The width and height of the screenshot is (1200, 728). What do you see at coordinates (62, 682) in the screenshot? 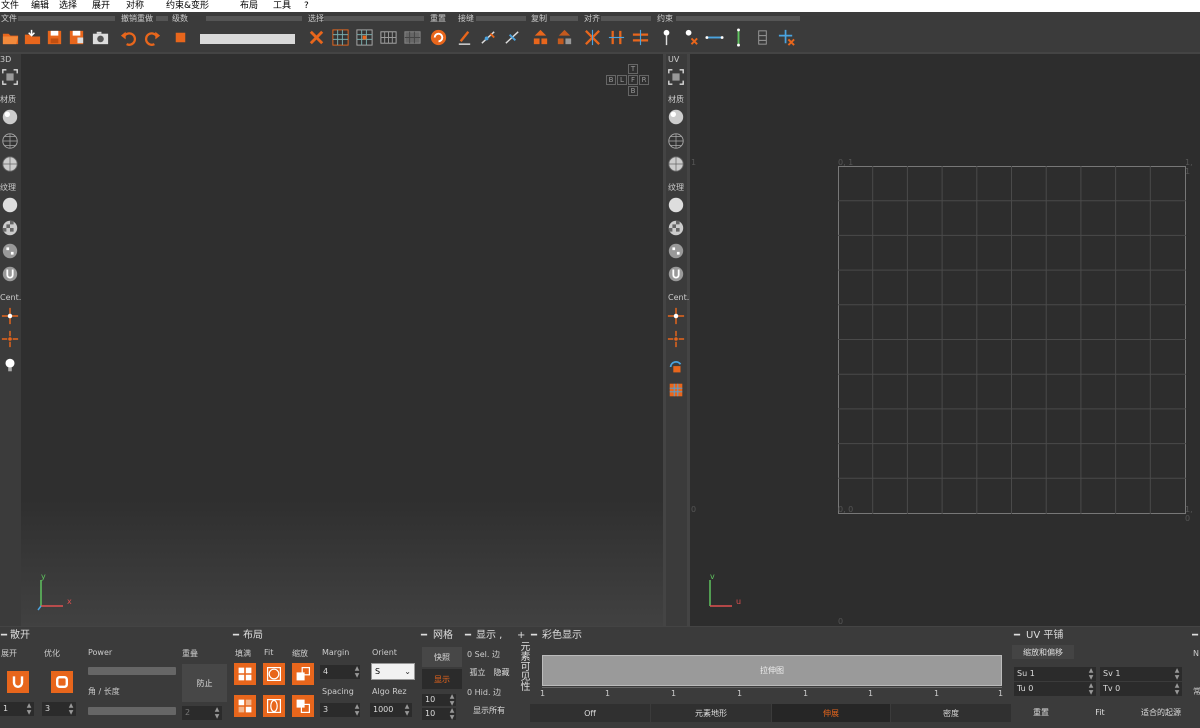
I see `optimize-button` at bounding box center [62, 682].